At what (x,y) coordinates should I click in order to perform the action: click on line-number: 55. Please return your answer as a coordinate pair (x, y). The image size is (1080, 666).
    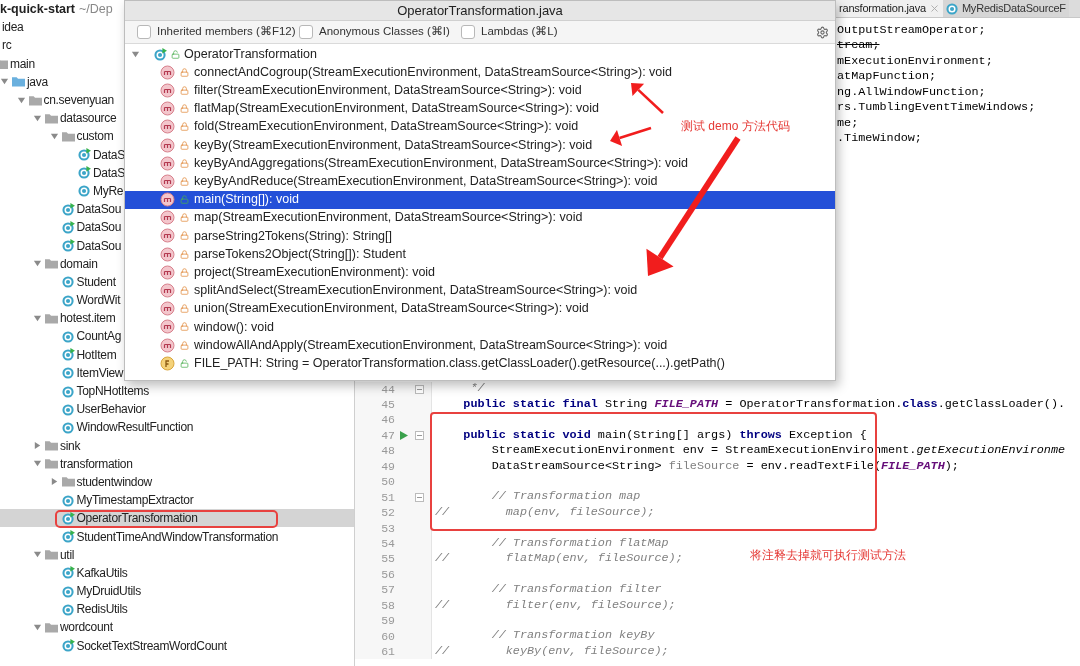
    Looking at the image, I should click on (387, 559).